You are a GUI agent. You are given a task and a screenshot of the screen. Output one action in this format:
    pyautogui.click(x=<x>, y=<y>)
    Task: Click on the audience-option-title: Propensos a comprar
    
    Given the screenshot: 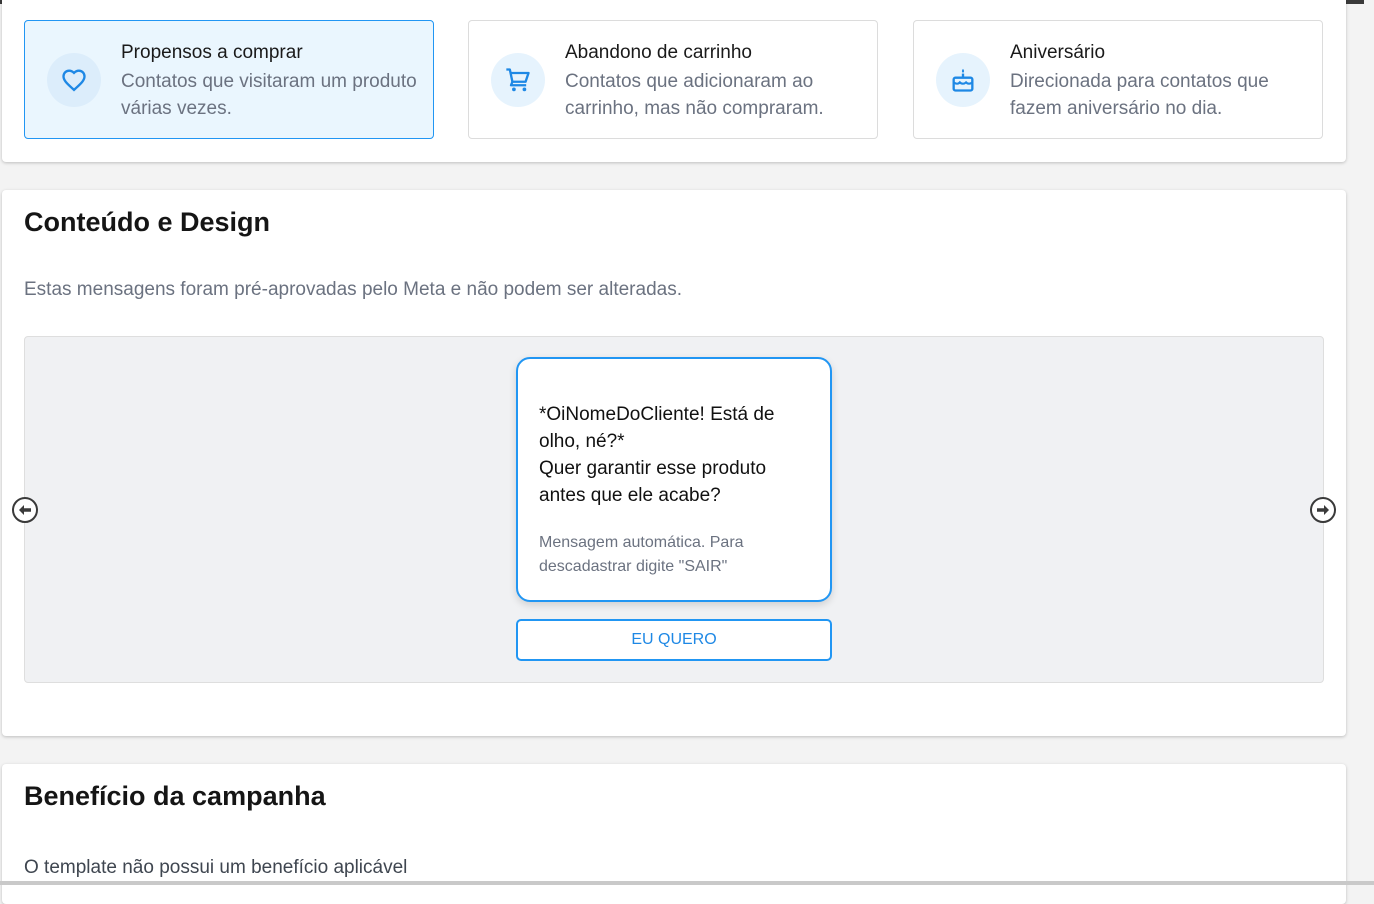 What is the action you would take?
    pyautogui.click(x=212, y=52)
    